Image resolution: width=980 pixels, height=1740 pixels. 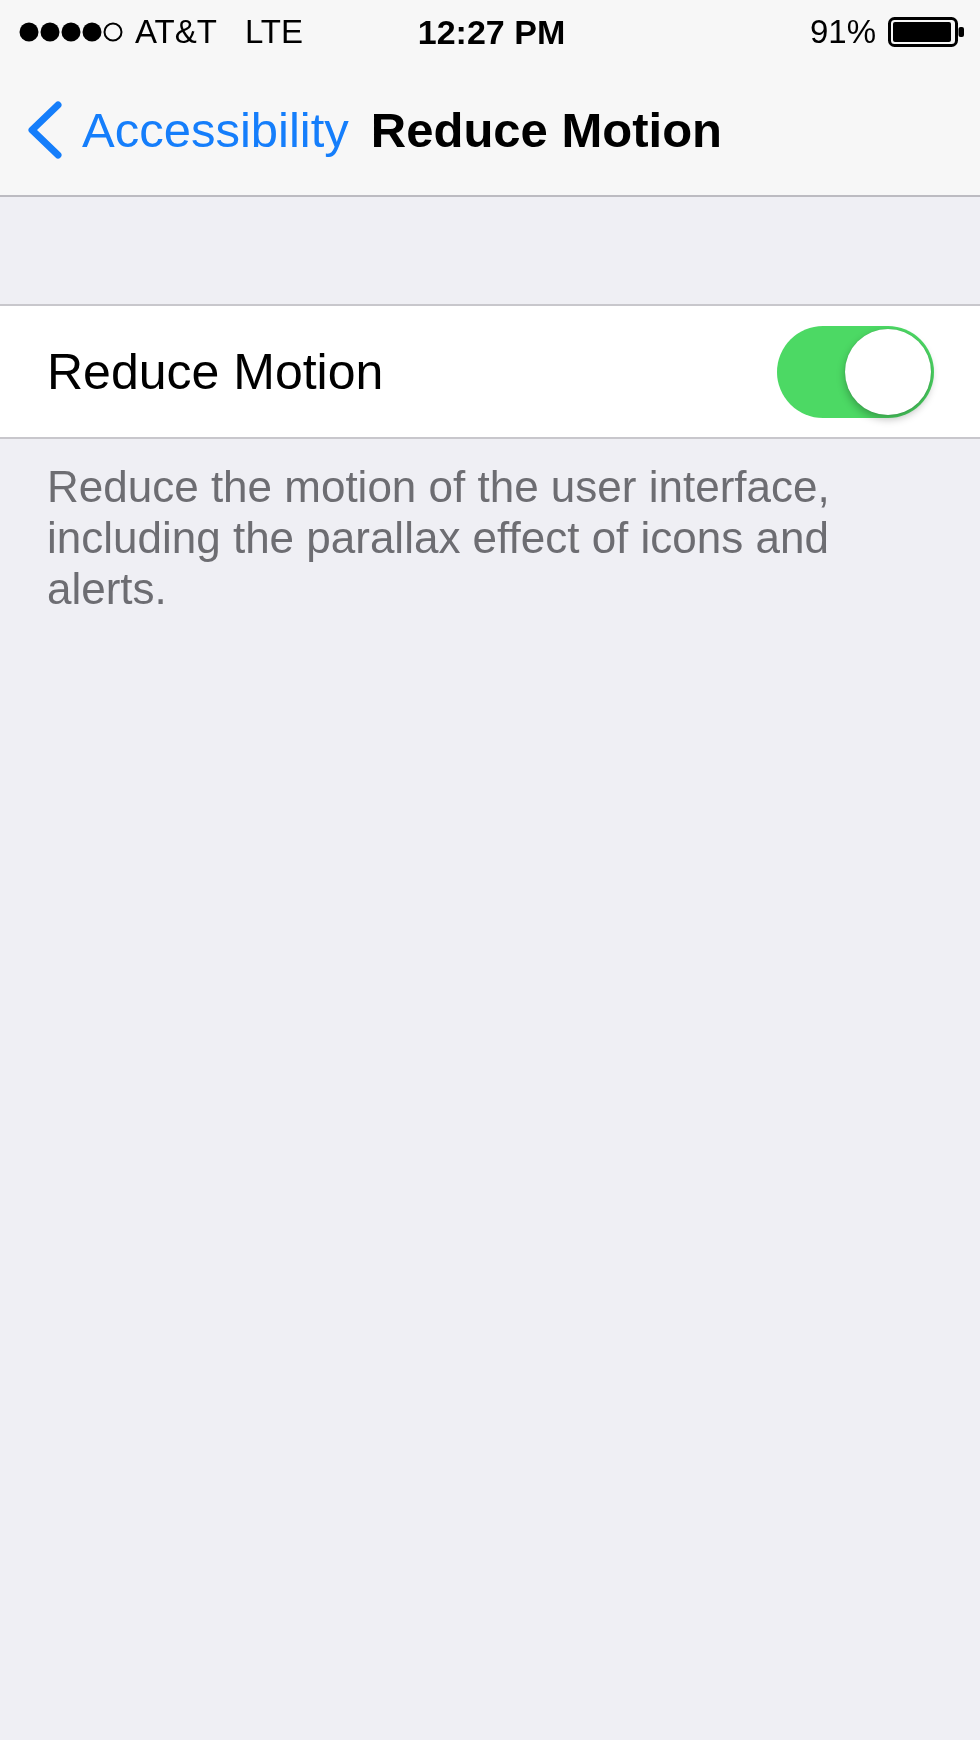 I want to click on battery-icon, so click(x=926, y=32).